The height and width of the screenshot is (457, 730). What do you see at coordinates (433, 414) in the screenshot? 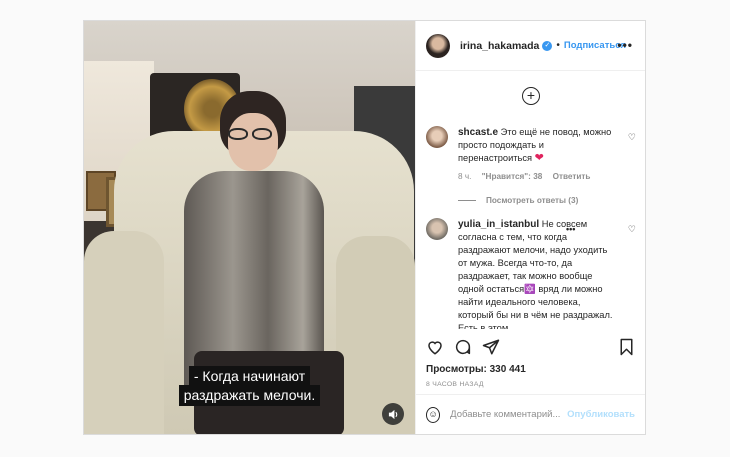
I see `emoji-icon: ☺` at bounding box center [433, 414].